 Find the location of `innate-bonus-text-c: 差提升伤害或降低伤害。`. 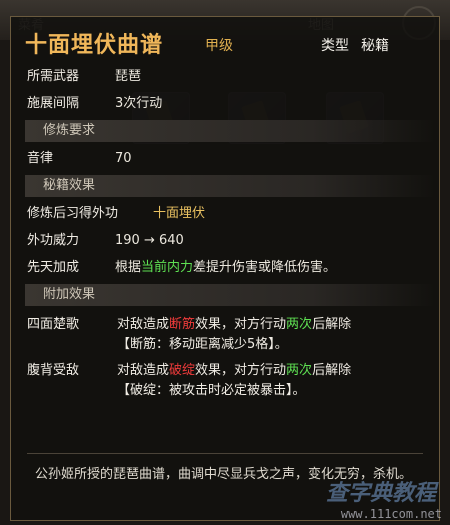

innate-bonus-text-c: 差提升伤害或降低伤害。 is located at coordinates (265, 267).